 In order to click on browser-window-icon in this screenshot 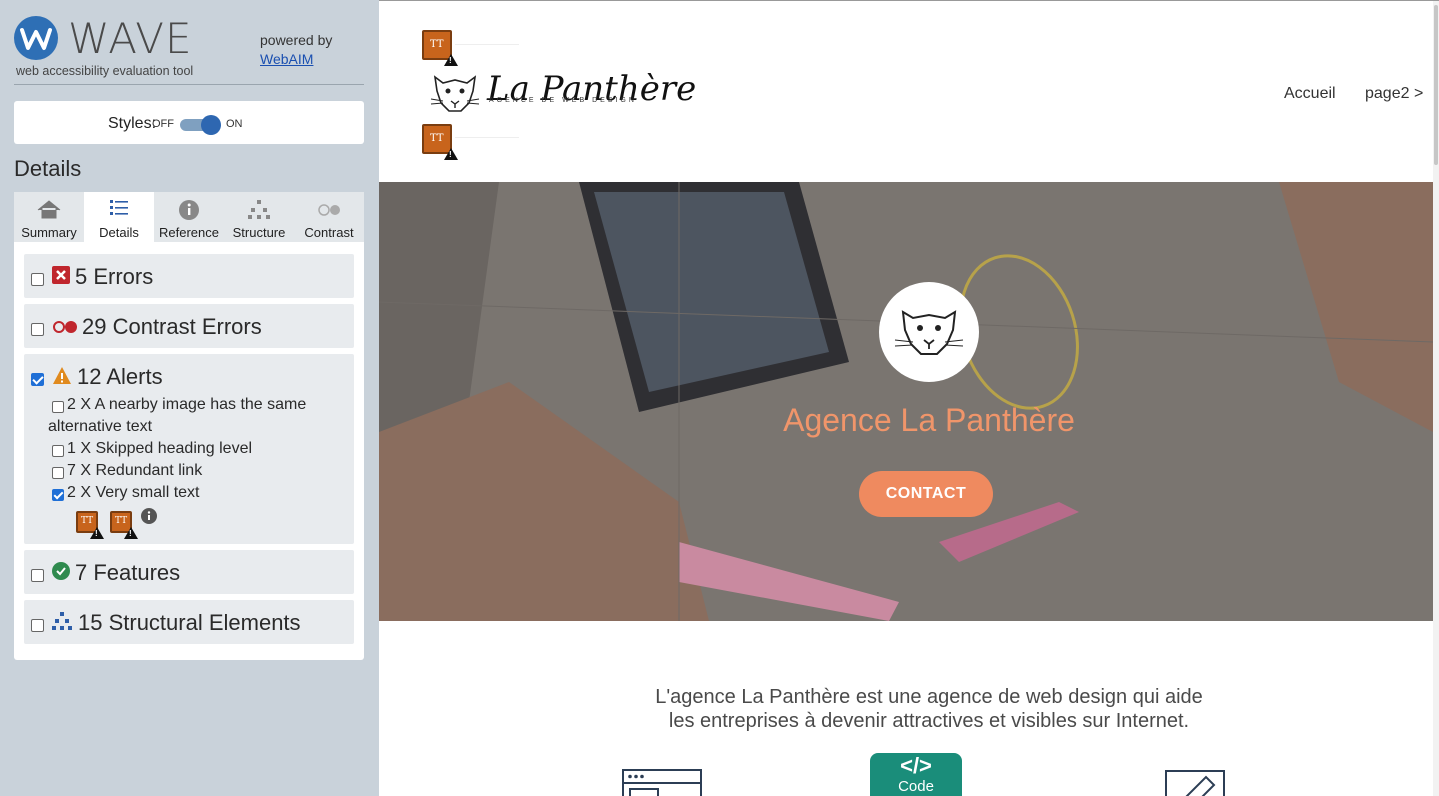, I will do `click(662, 782)`.